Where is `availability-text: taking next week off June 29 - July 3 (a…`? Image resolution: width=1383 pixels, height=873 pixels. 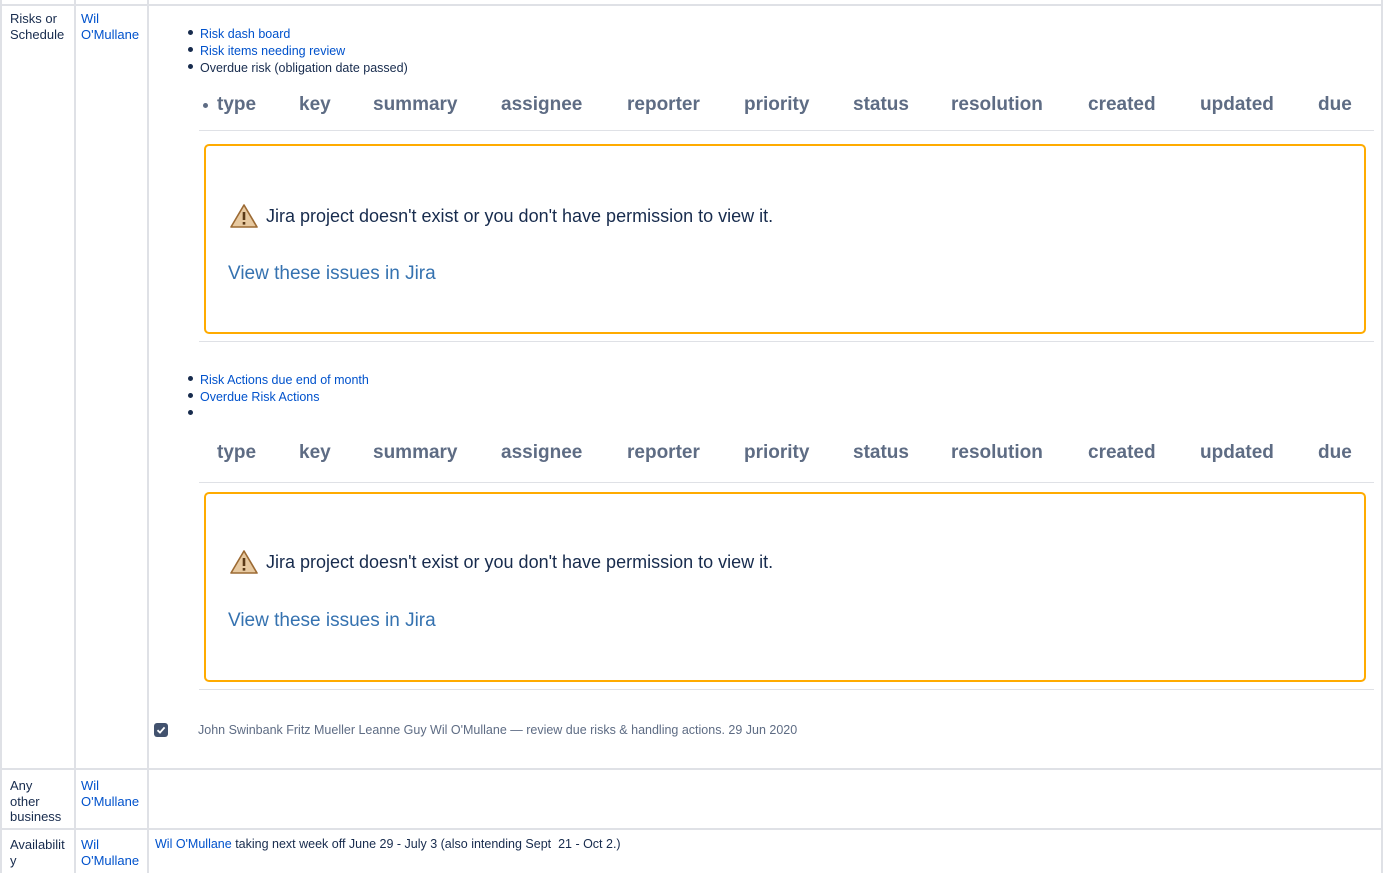
availability-text: taking next week off June 29 - July 3 (a… is located at coordinates (426, 844).